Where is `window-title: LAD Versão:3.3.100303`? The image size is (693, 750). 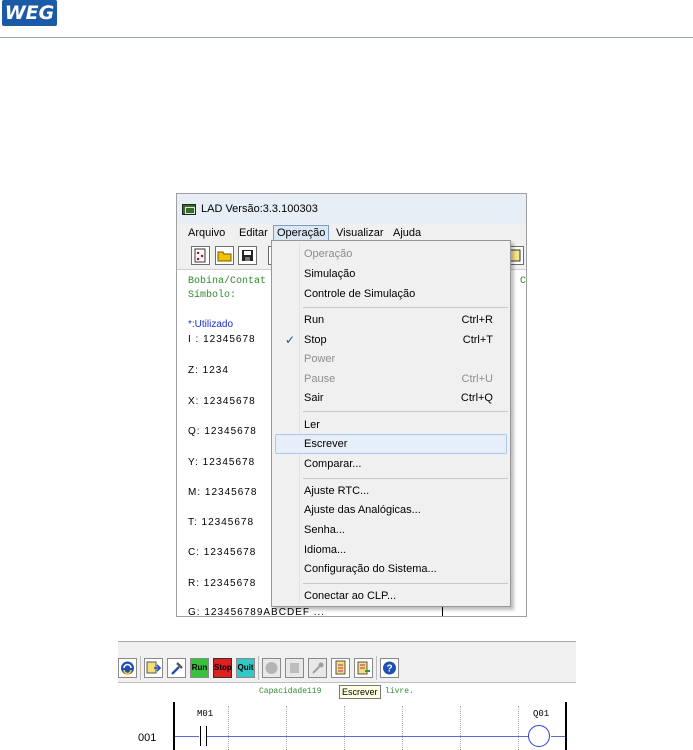
window-title: LAD Versão:3.3.100303 is located at coordinates (259, 209).